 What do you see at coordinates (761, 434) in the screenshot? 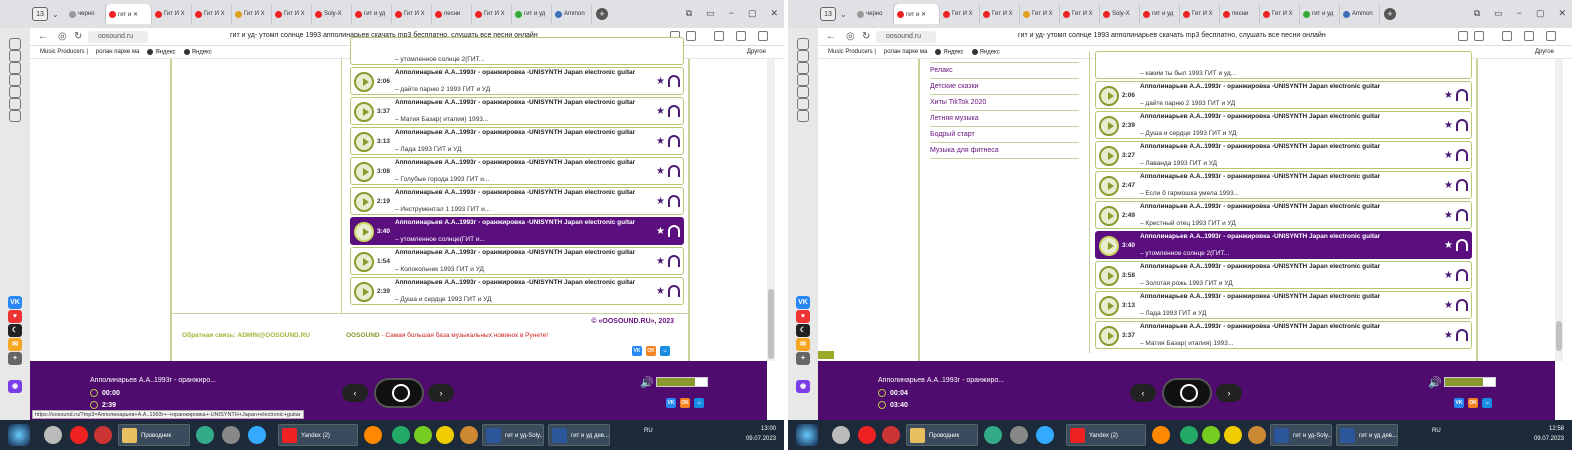
I see `system-clock: 13:00 09.07.2023` at bounding box center [761, 434].